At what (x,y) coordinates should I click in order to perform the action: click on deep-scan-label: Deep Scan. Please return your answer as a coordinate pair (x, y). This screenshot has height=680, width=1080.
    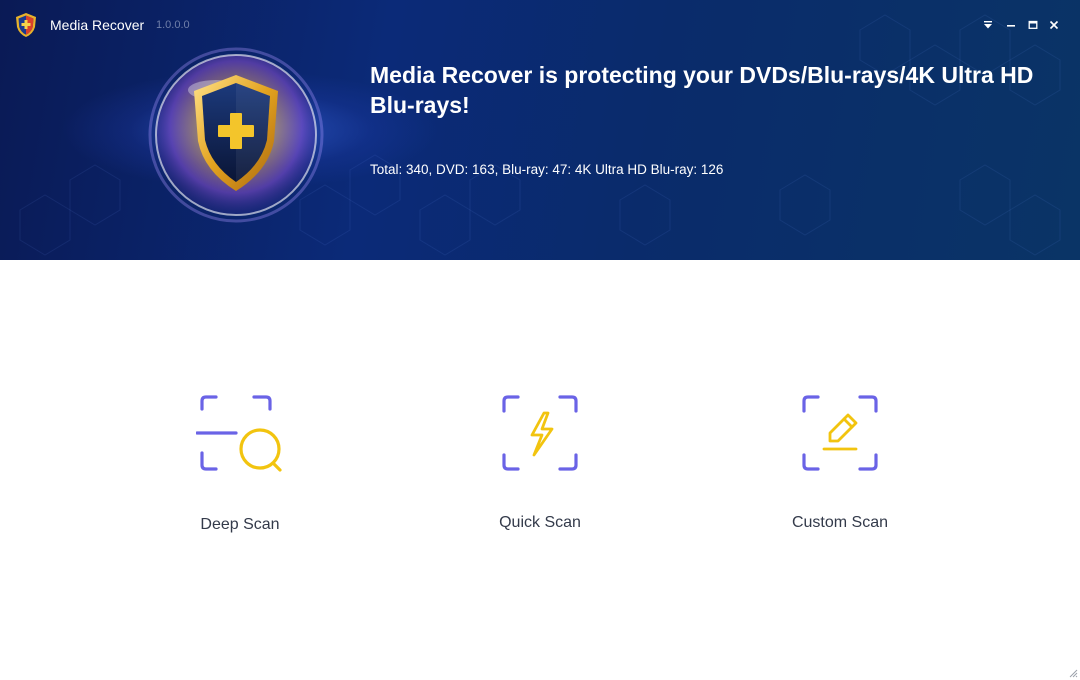
    Looking at the image, I should click on (240, 524).